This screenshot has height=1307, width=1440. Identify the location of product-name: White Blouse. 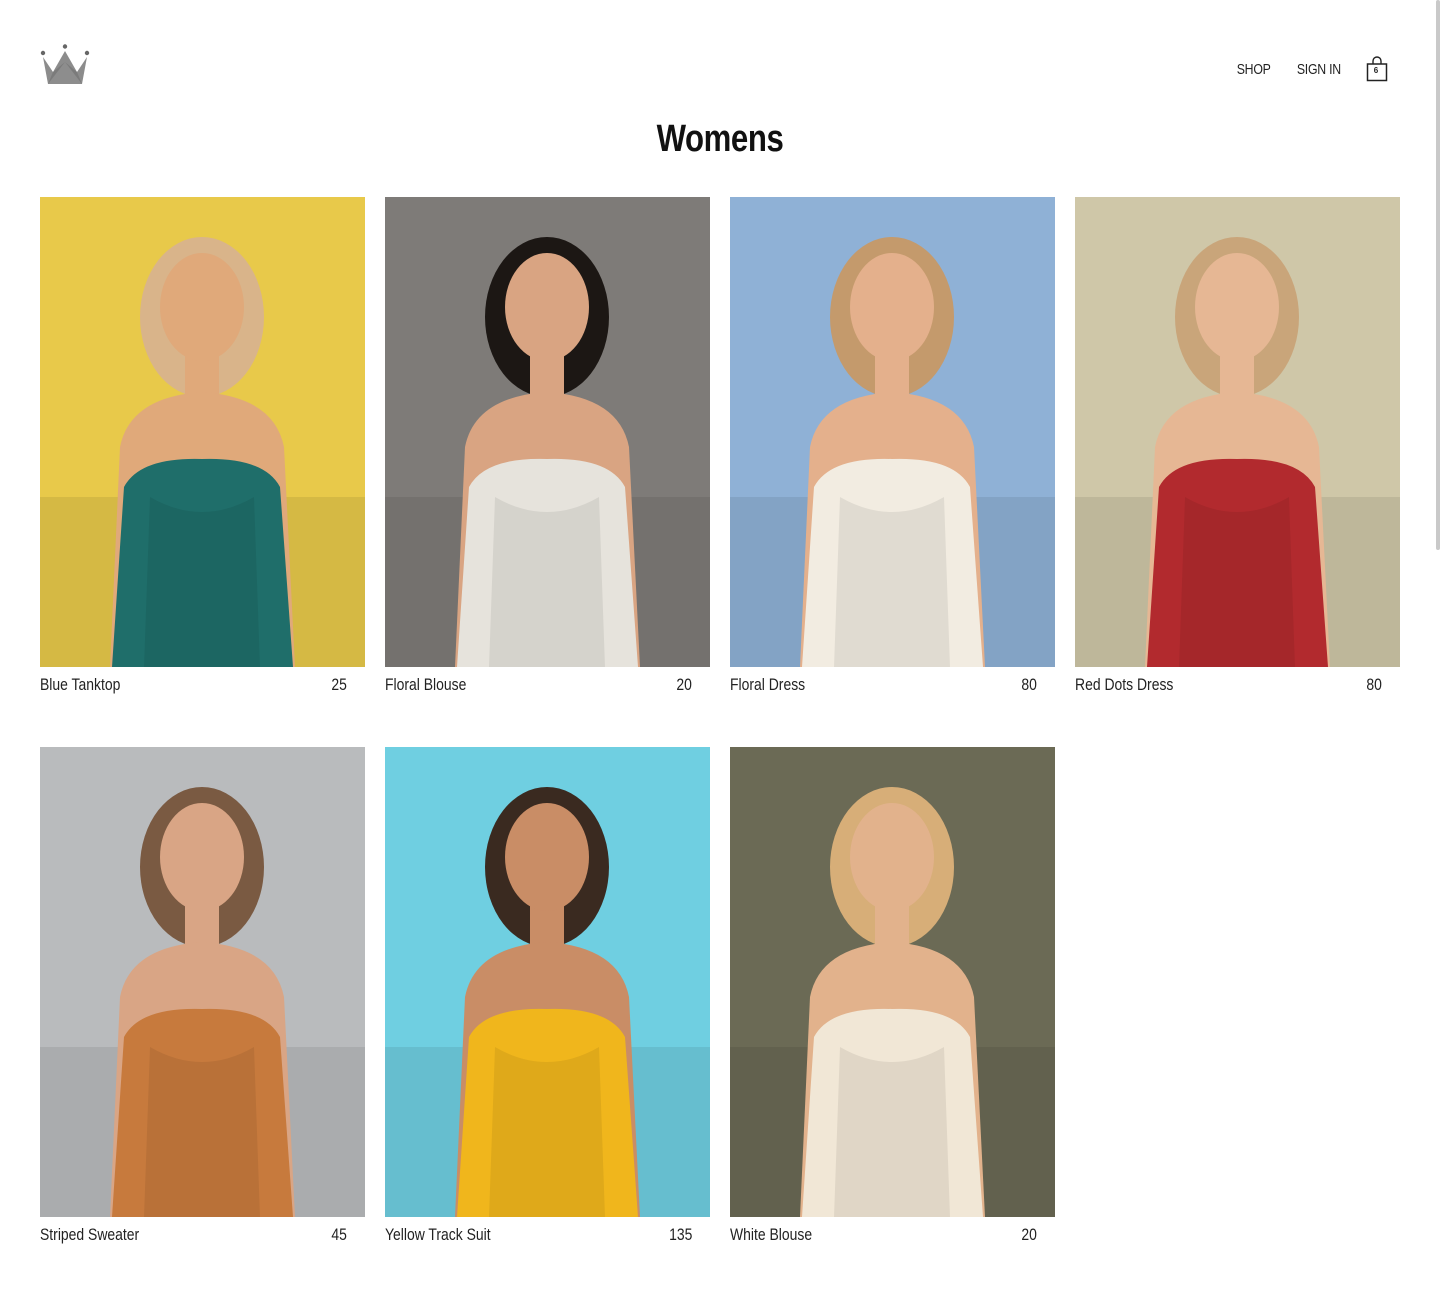
(771, 1234).